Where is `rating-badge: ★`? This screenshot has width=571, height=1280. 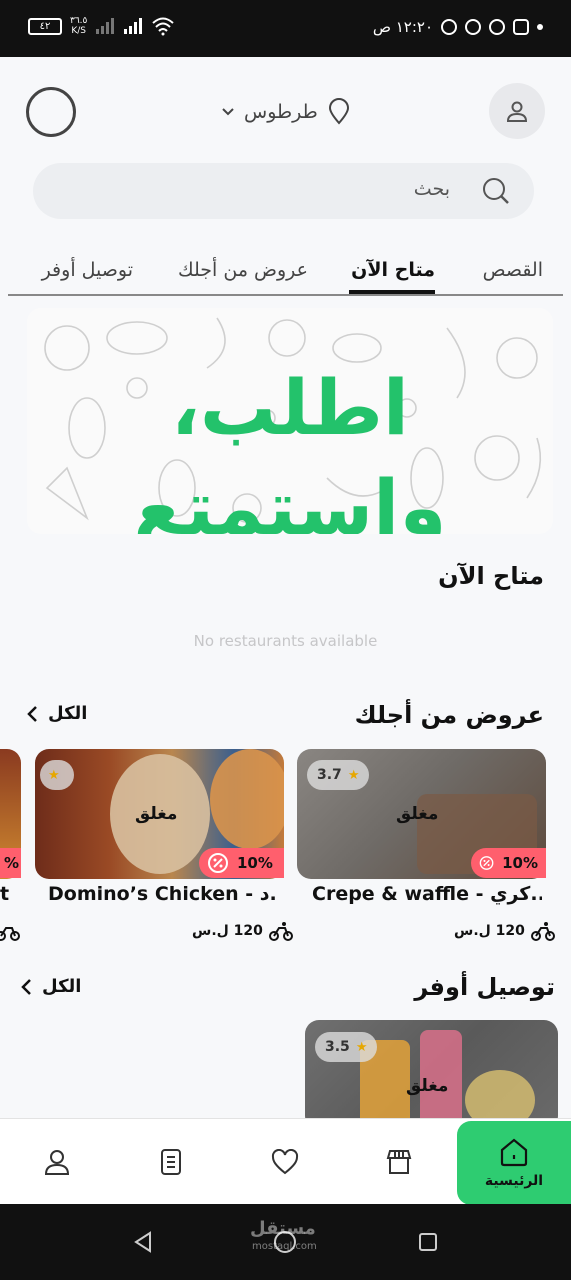 rating-badge: ★ is located at coordinates (57, 775).